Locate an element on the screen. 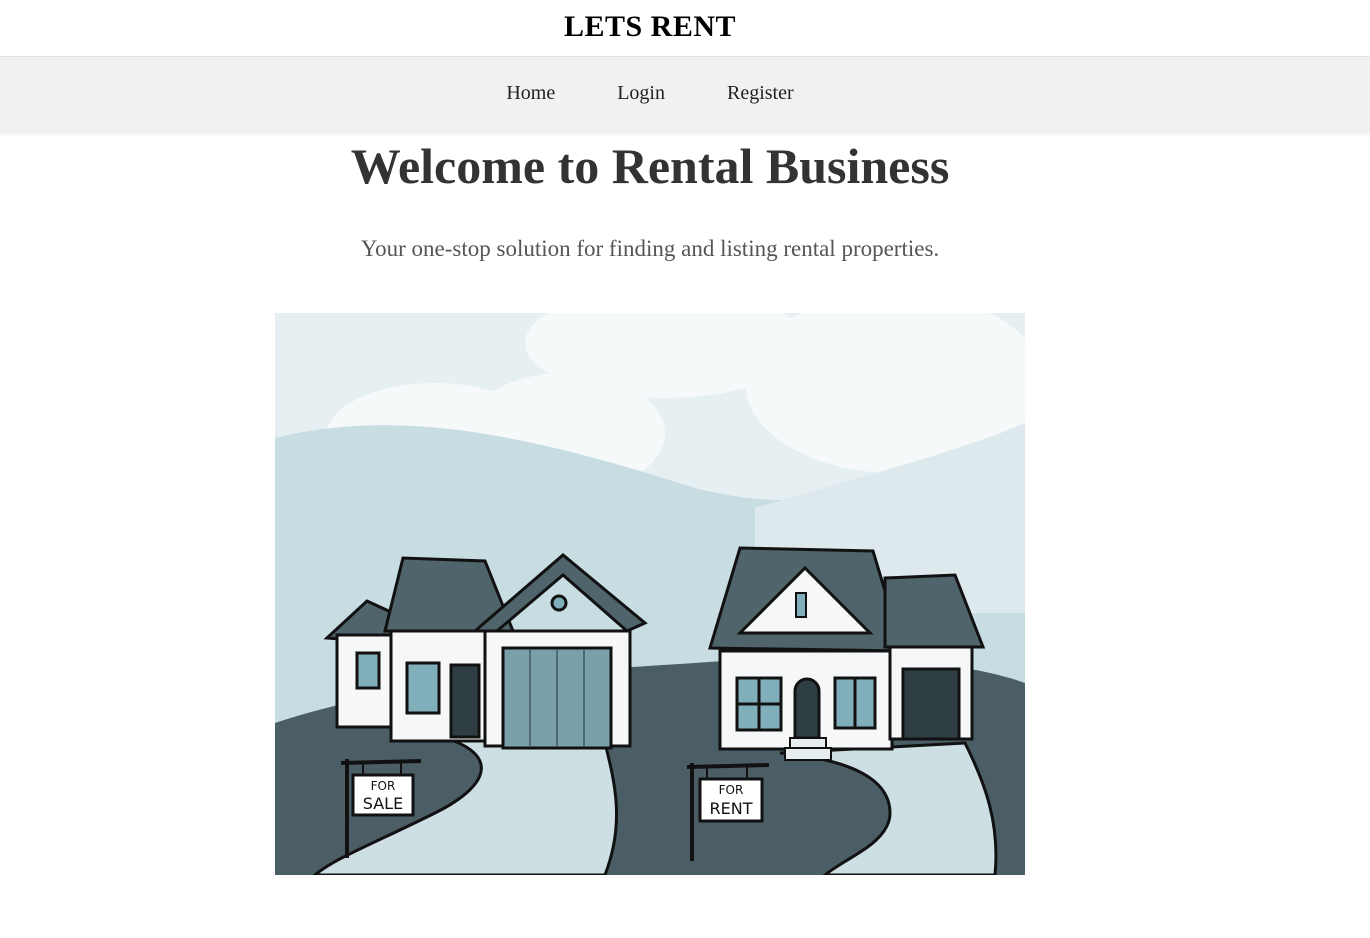 This screenshot has width=1370, height=938. nav-home-link: Home is located at coordinates (530, 93).